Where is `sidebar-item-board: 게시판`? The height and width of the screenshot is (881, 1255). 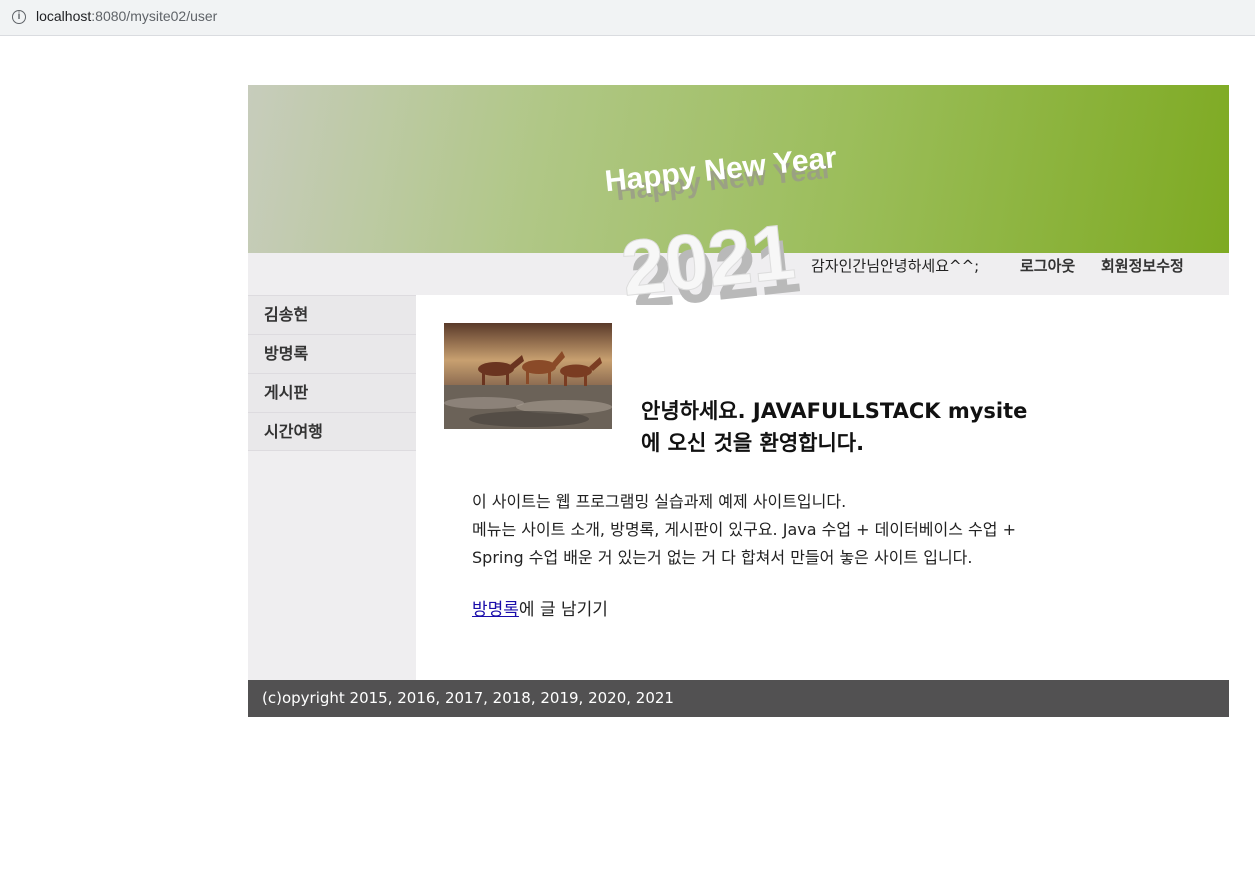 sidebar-item-board: 게시판 is located at coordinates (332, 392).